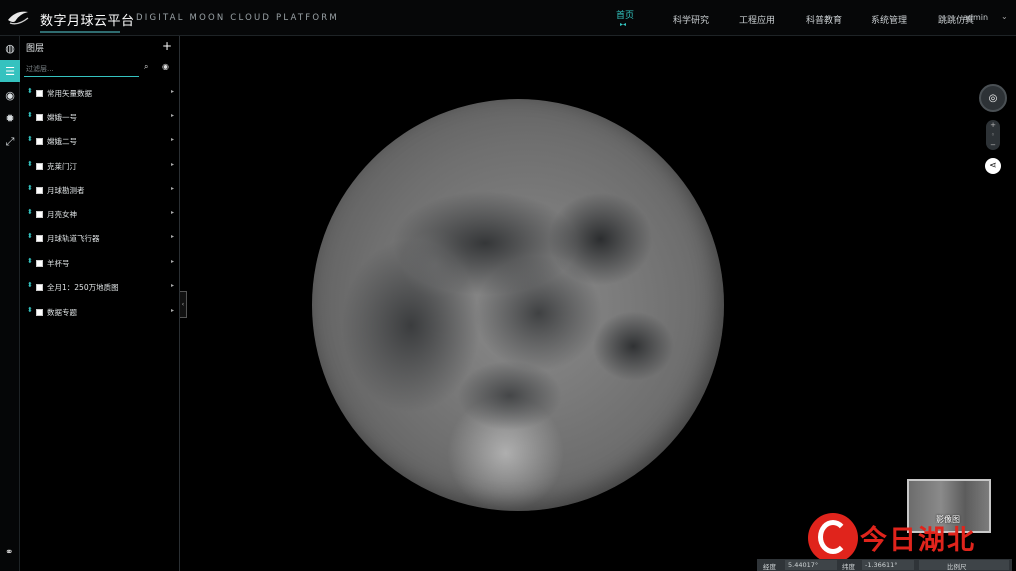 The height and width of the screenshot is (571, 1016). I want to click on layer-name: 数据专题, so click(62, 312).